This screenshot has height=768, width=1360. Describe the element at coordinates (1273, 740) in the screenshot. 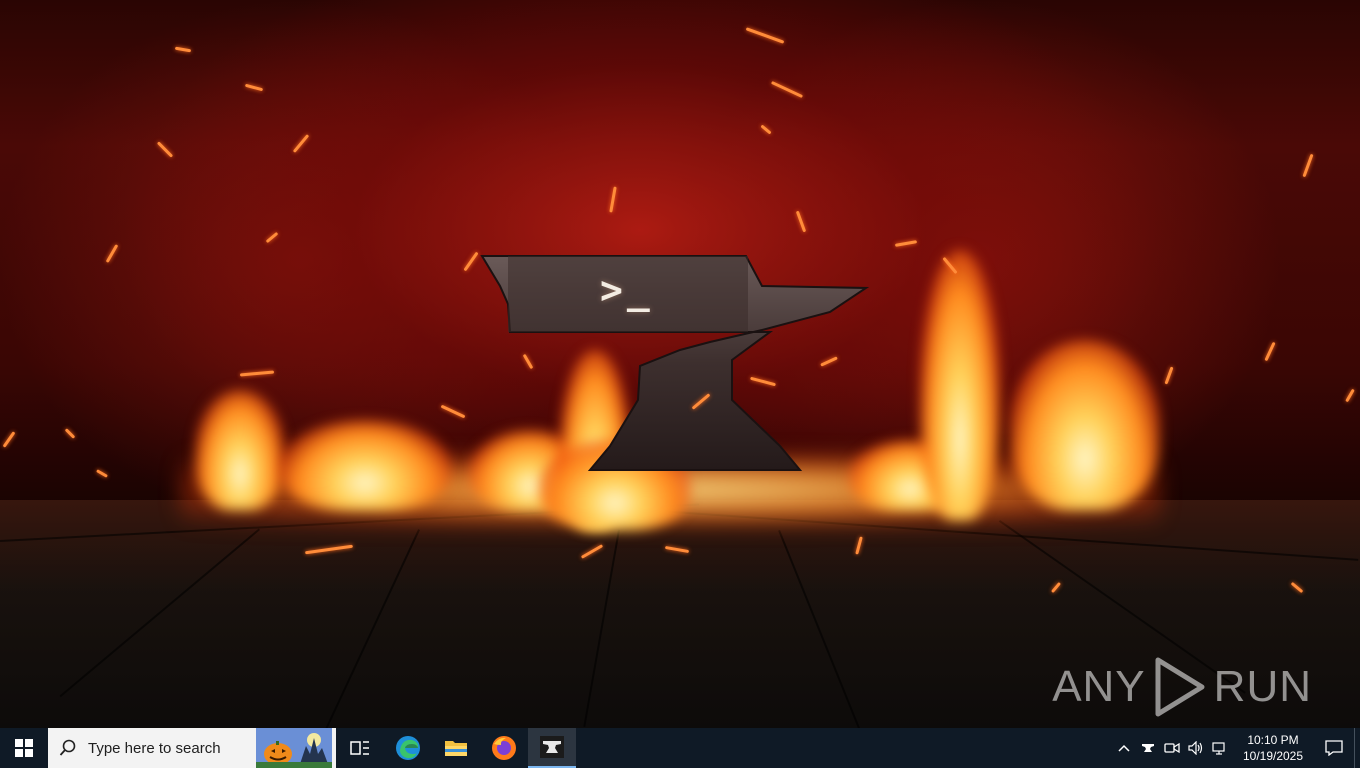

I see `clock-time: 10:10 PM` at that location.